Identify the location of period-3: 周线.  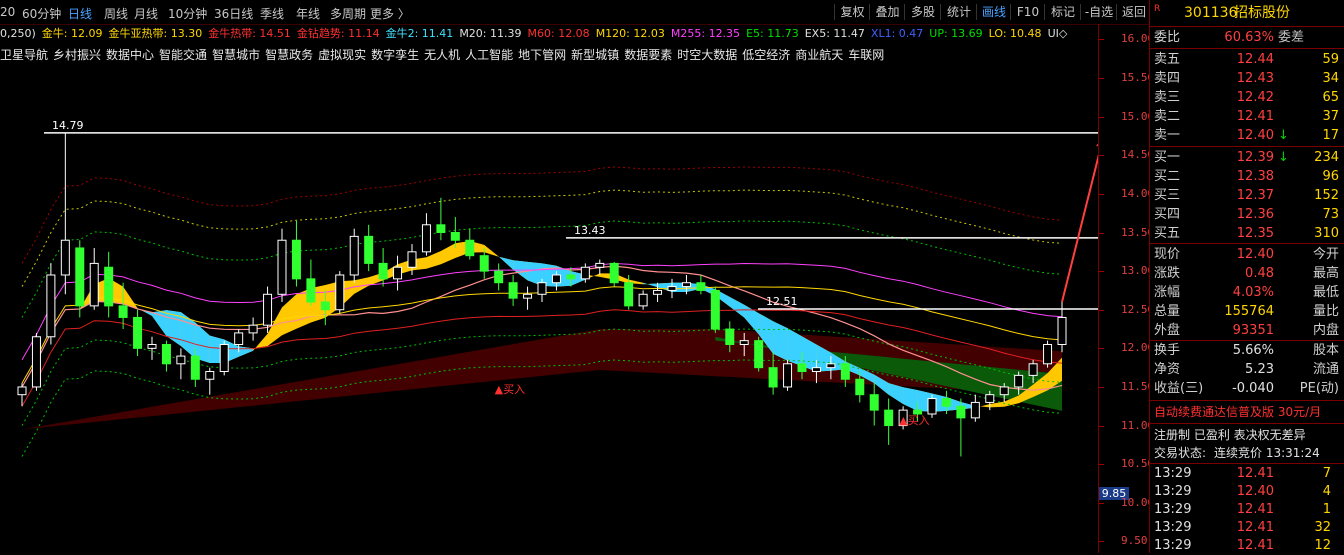
(116, 13).